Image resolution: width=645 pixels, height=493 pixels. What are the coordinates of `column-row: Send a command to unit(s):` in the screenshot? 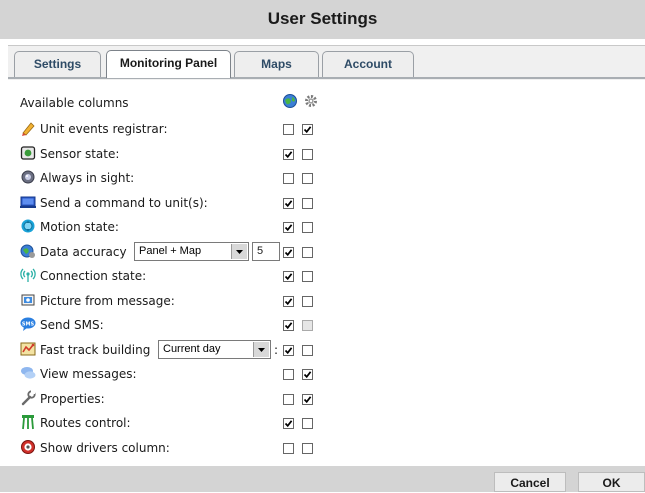 It's located at (170, 203).